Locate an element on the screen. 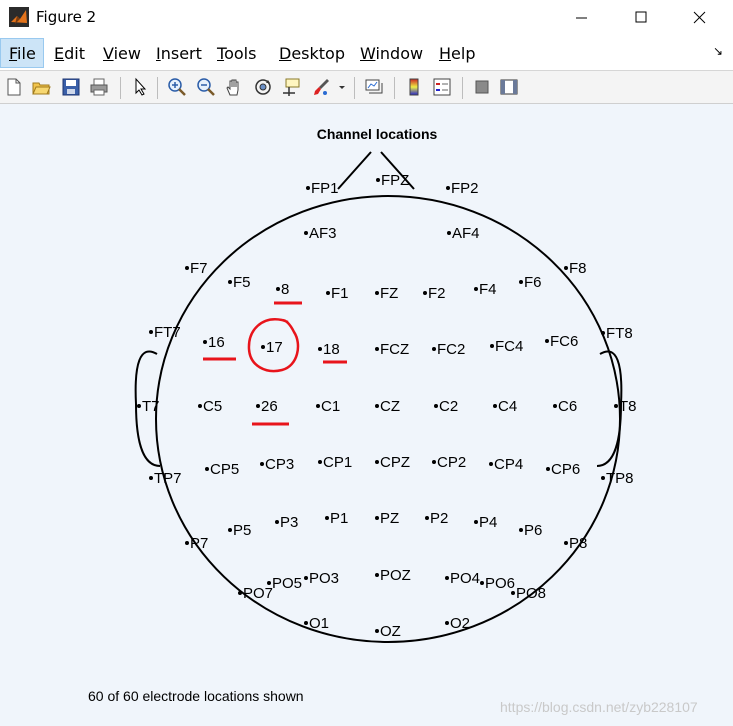 This screenshot has height=726, width=733. electrode-label: FZ is located at coordinates (389, 293).